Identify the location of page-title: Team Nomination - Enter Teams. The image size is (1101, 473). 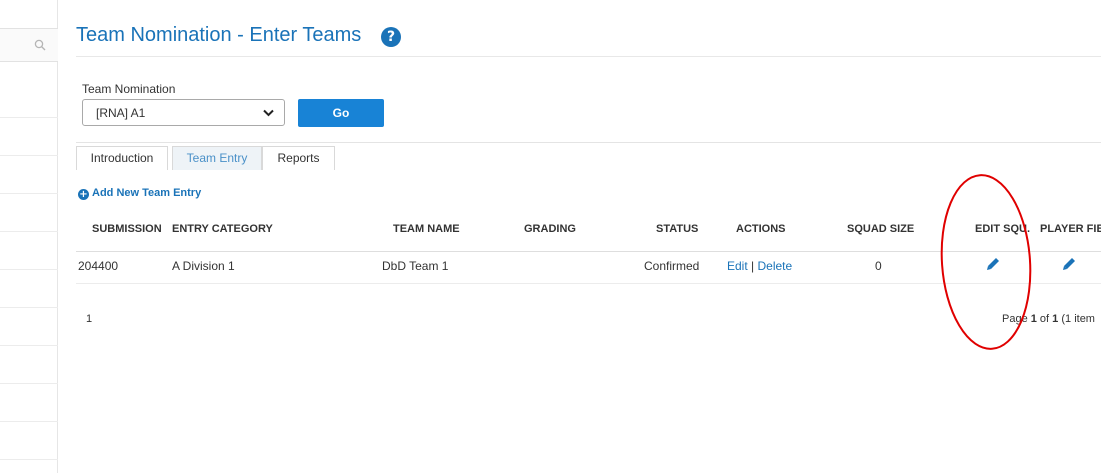
(219, 35).